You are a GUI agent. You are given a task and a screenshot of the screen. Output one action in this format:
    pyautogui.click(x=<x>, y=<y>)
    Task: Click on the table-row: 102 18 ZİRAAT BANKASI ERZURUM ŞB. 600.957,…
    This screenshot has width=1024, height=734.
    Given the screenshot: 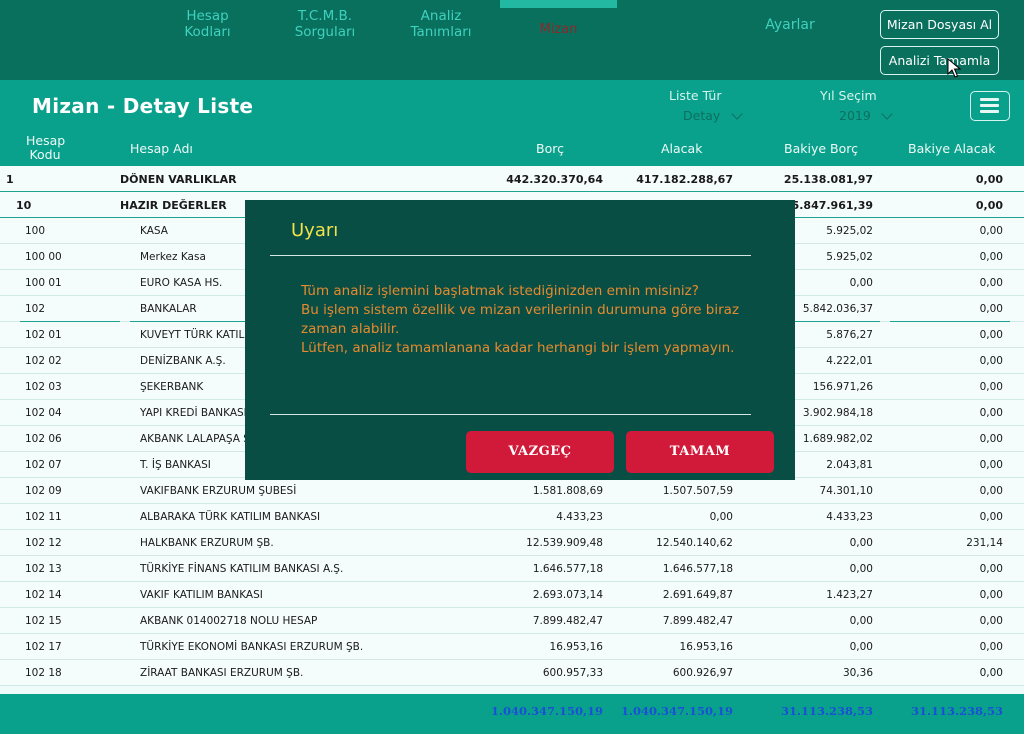 What is the action you would take?
    pyautogui.click(x=512, y=673)
    